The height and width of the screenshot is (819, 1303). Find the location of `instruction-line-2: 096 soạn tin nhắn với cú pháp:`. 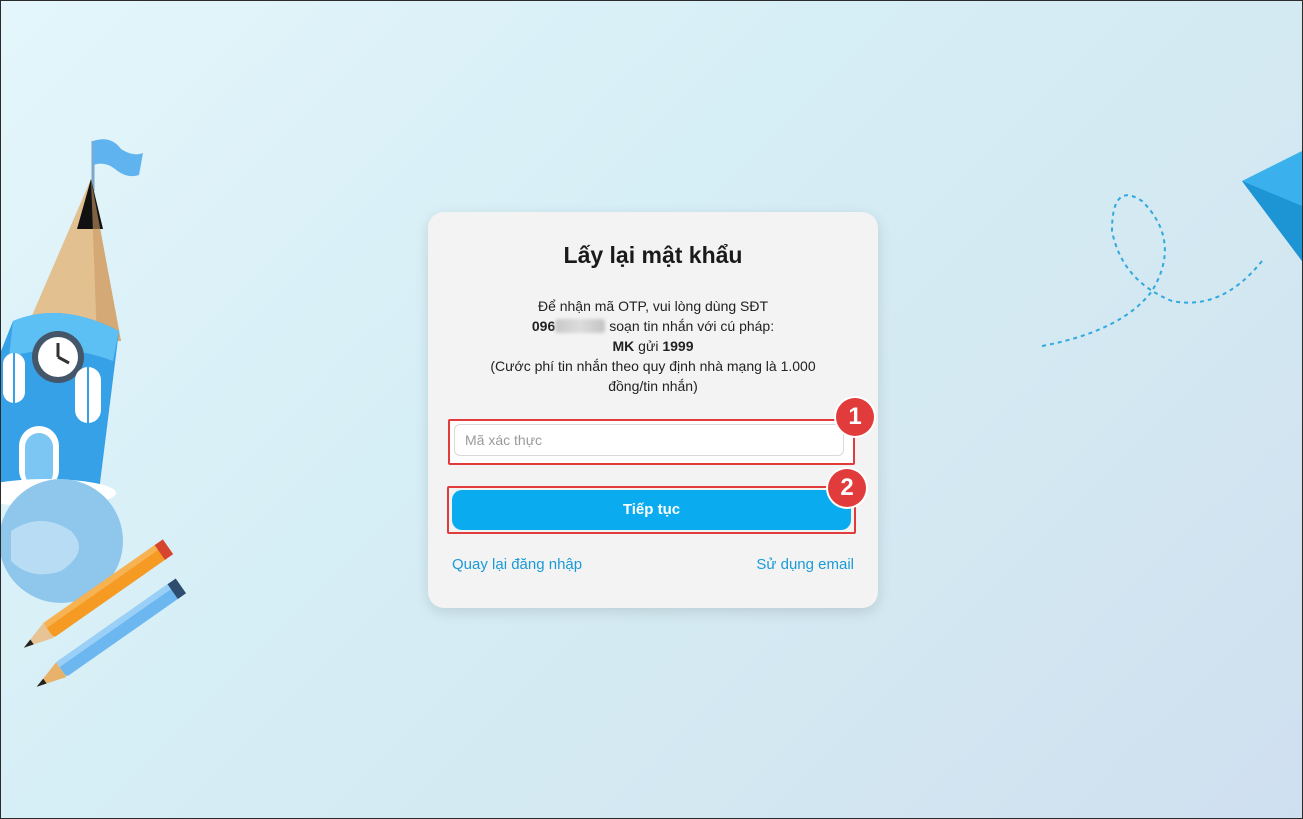

instruction-line-2: 096 soạn tin nhắn với cú pháp: is located at coordinates (653, 326).